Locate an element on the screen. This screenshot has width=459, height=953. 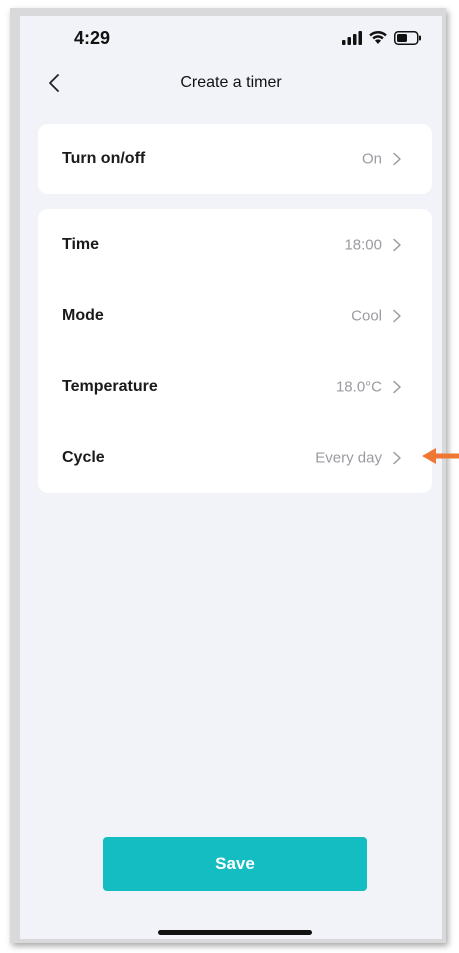
status-bar: 4:29 is located at coordinates (231, 36).